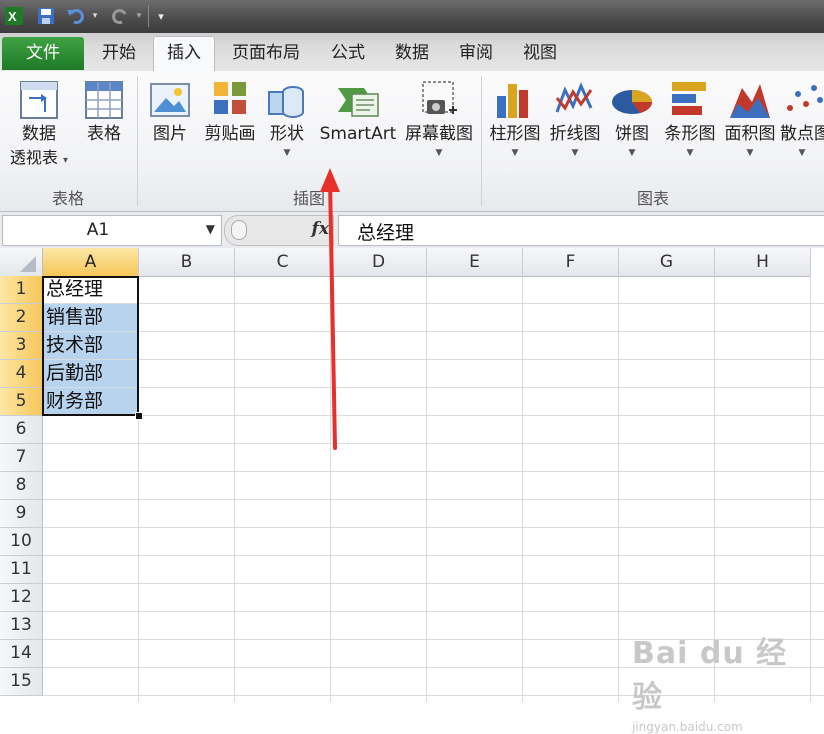  Describe the element at coordinates (239, 230) in the screenshot. I see `formula-bar-handle` at that location.